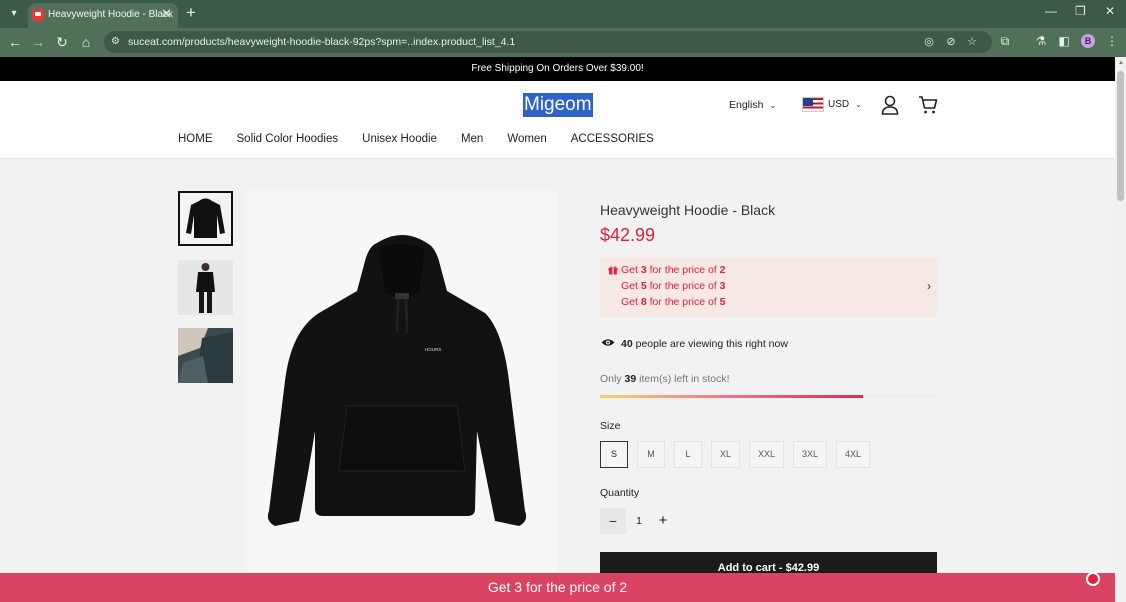  I want to click on us-flag-icon, so click(813, 104).